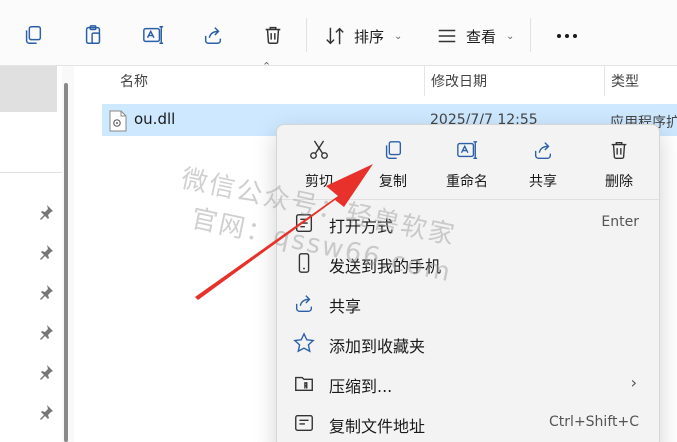 The height and width of the screenshot is (442, 677). Describe the element at coordinates (468, 199) in the screenshot. I see `menu-divider` at that location.